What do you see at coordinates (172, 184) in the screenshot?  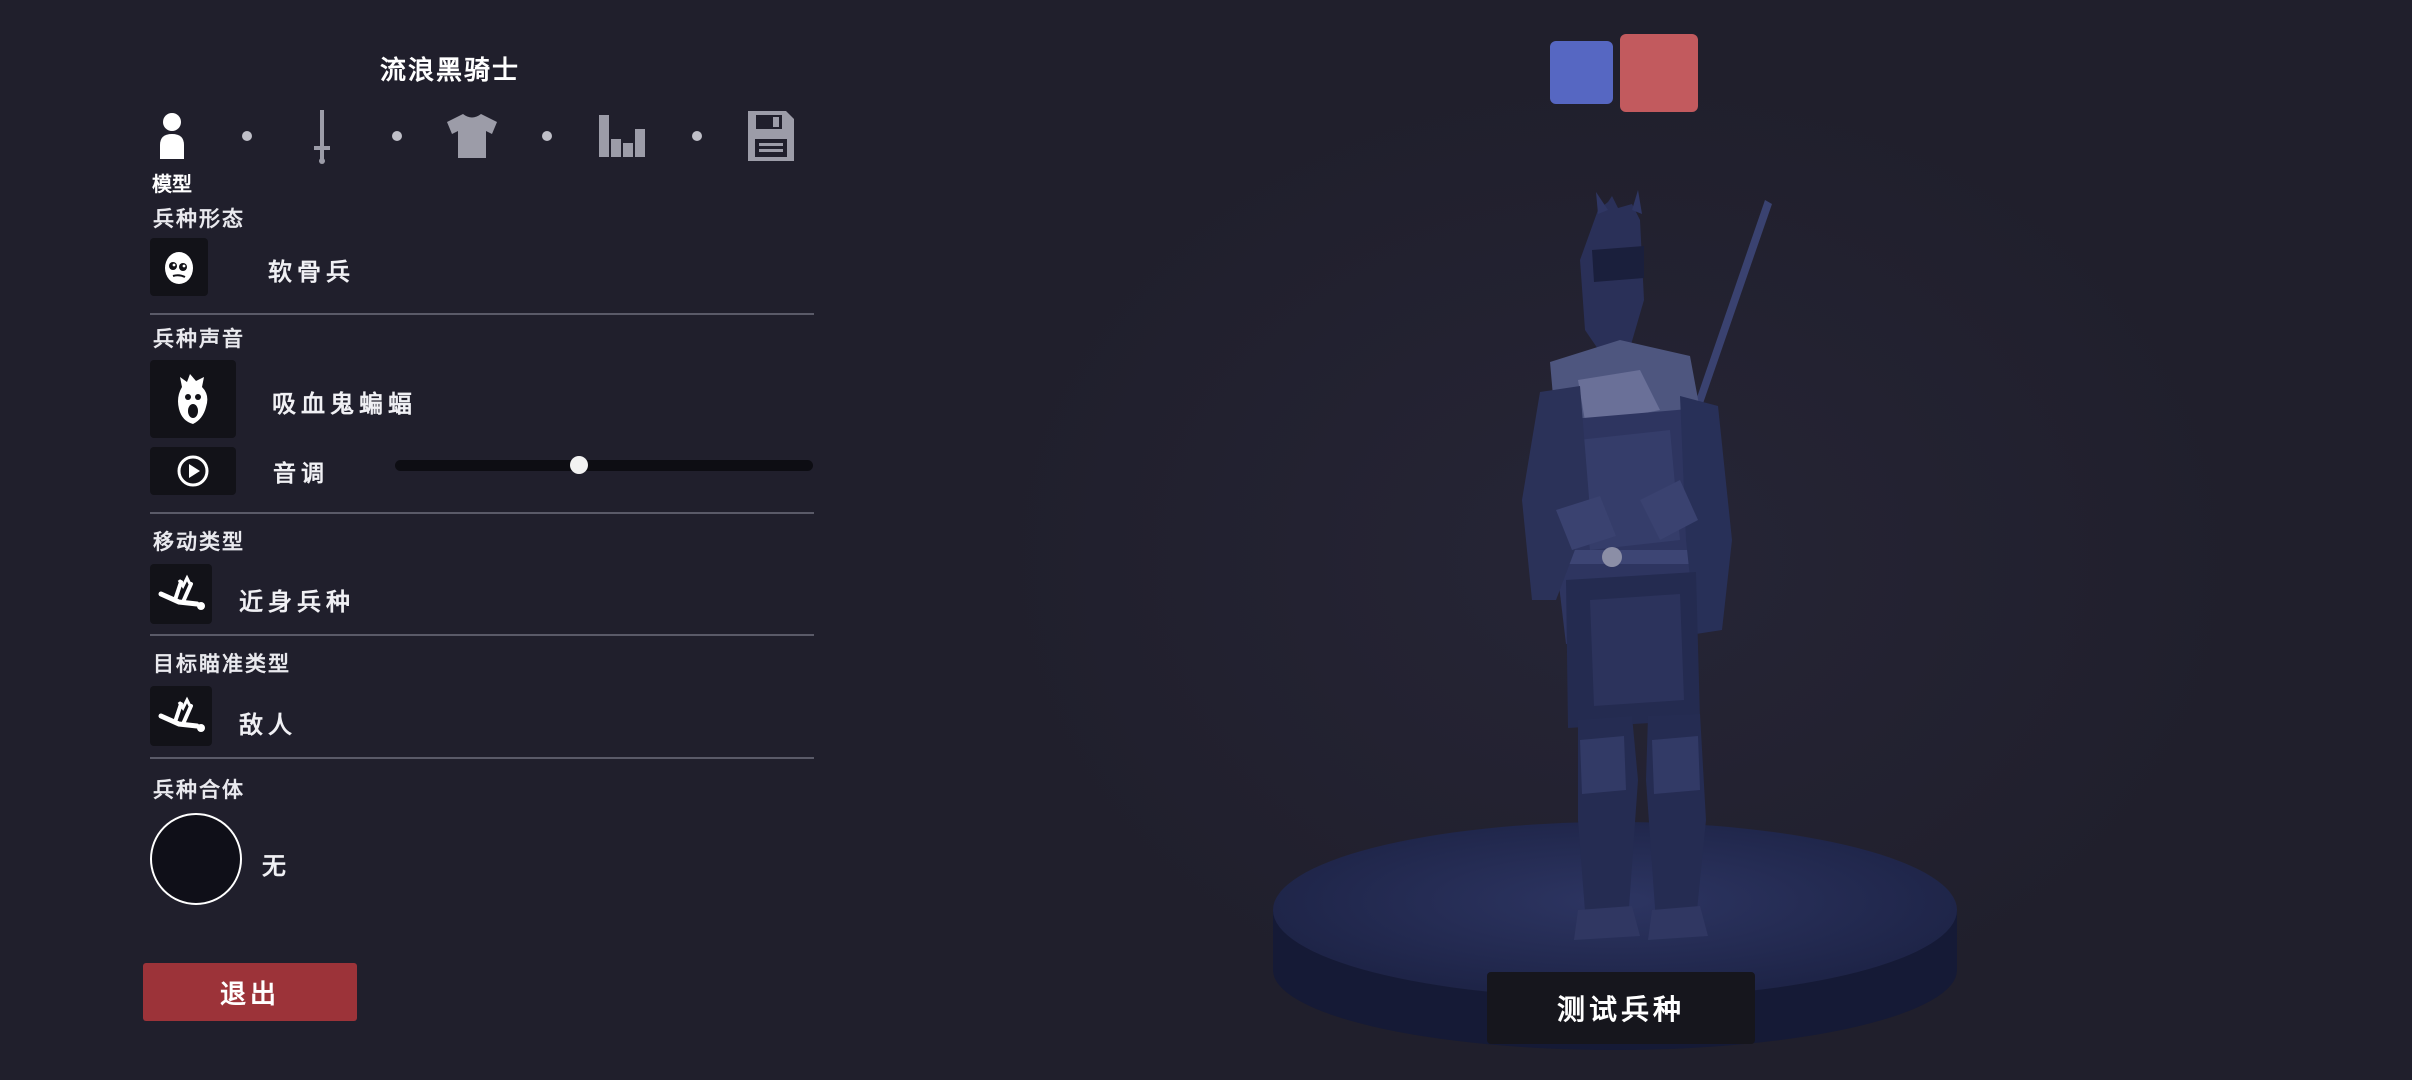 I see `step-active-label: 模型` at bounding box center [172, 184].